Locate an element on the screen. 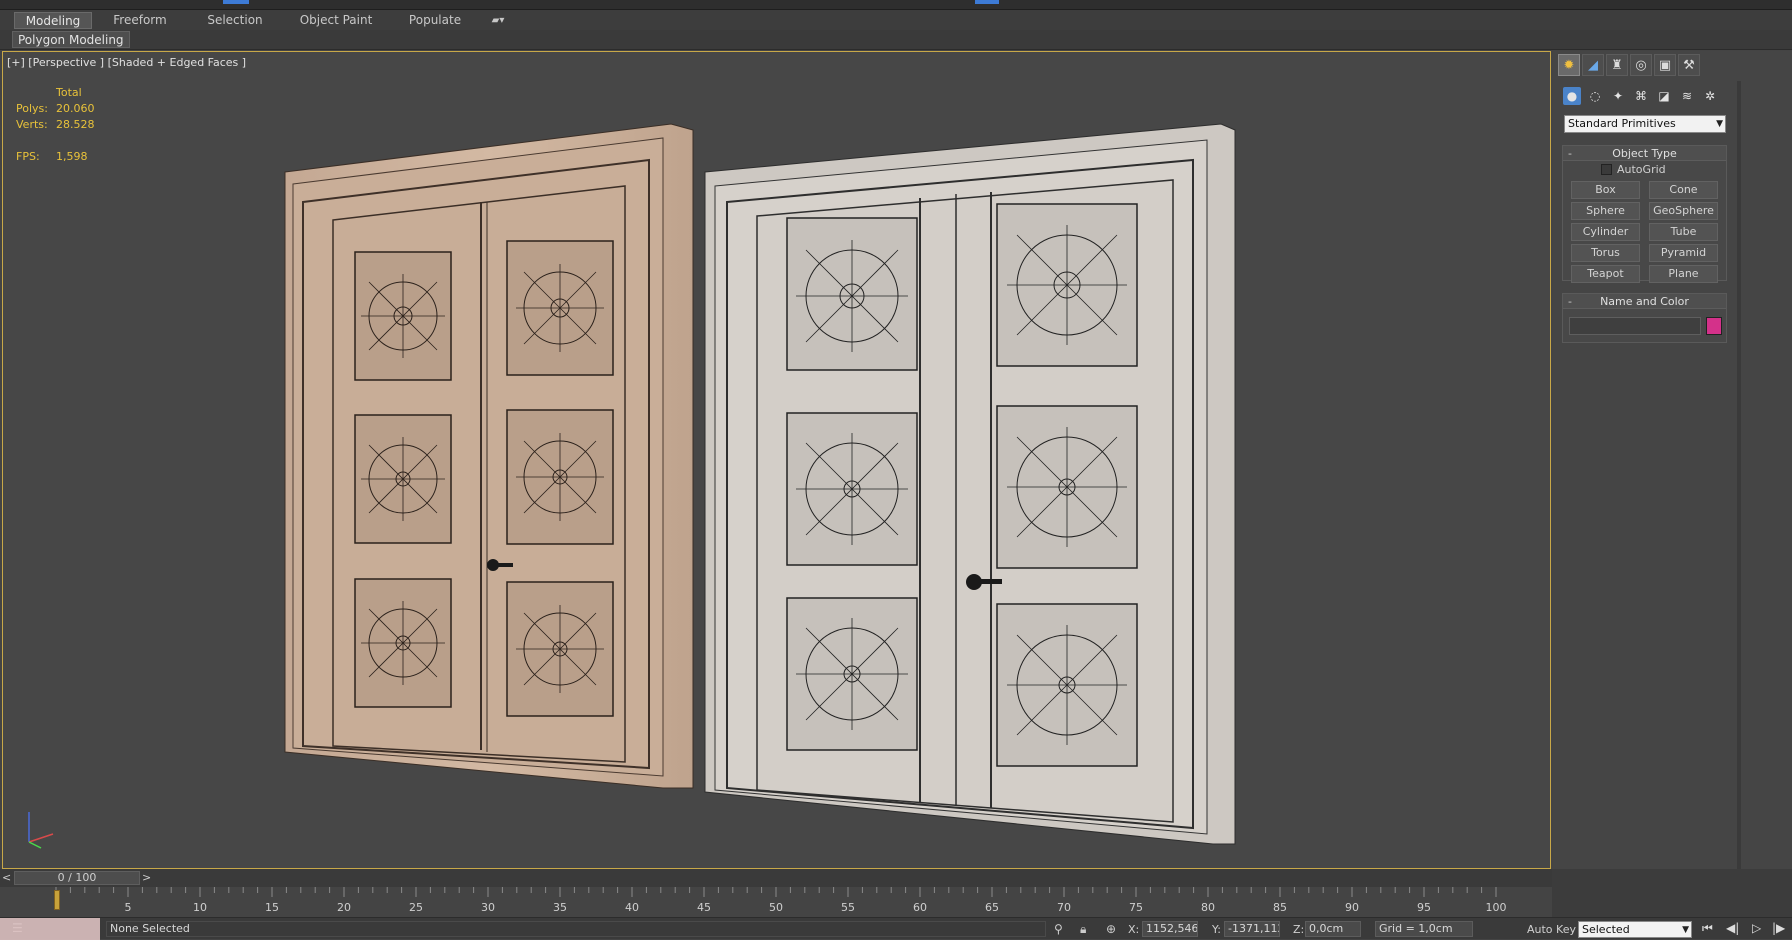 Image resolution: width=1792 pixels, height=940 pixels. create-icon: ✹ is located at coordinates (1569, 65).